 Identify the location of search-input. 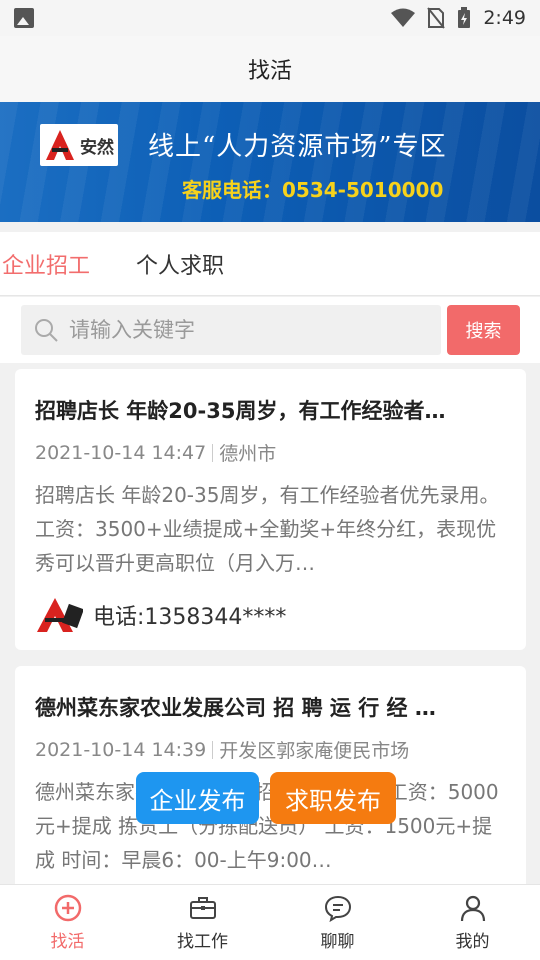
(239, 330).